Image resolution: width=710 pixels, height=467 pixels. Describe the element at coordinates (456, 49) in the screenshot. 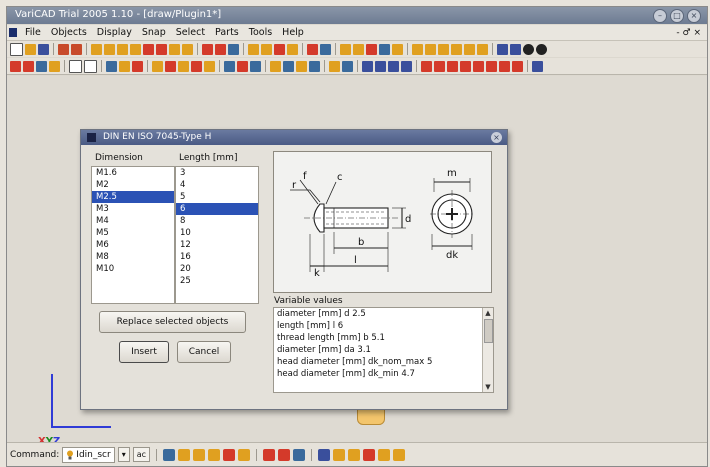

I see `tool-d-icon` at that location.